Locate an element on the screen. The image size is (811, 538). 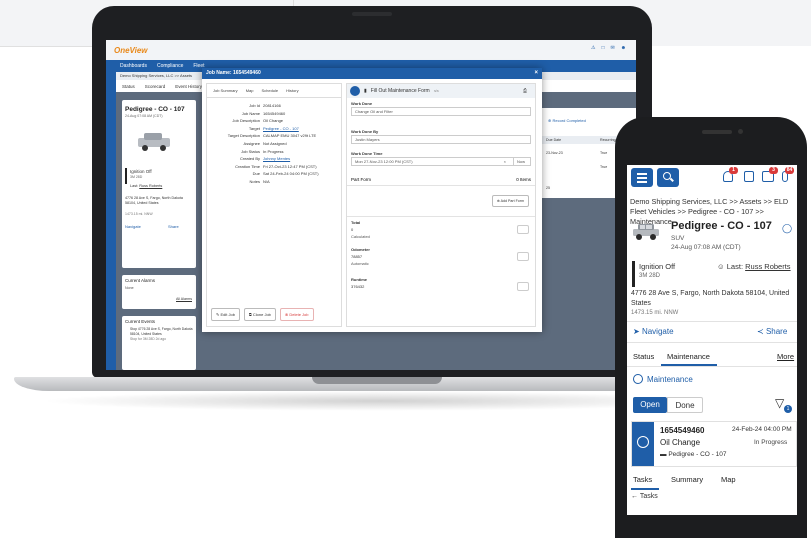
last-driver: Last: Russ Roberts is located at coordinates (146, 186).